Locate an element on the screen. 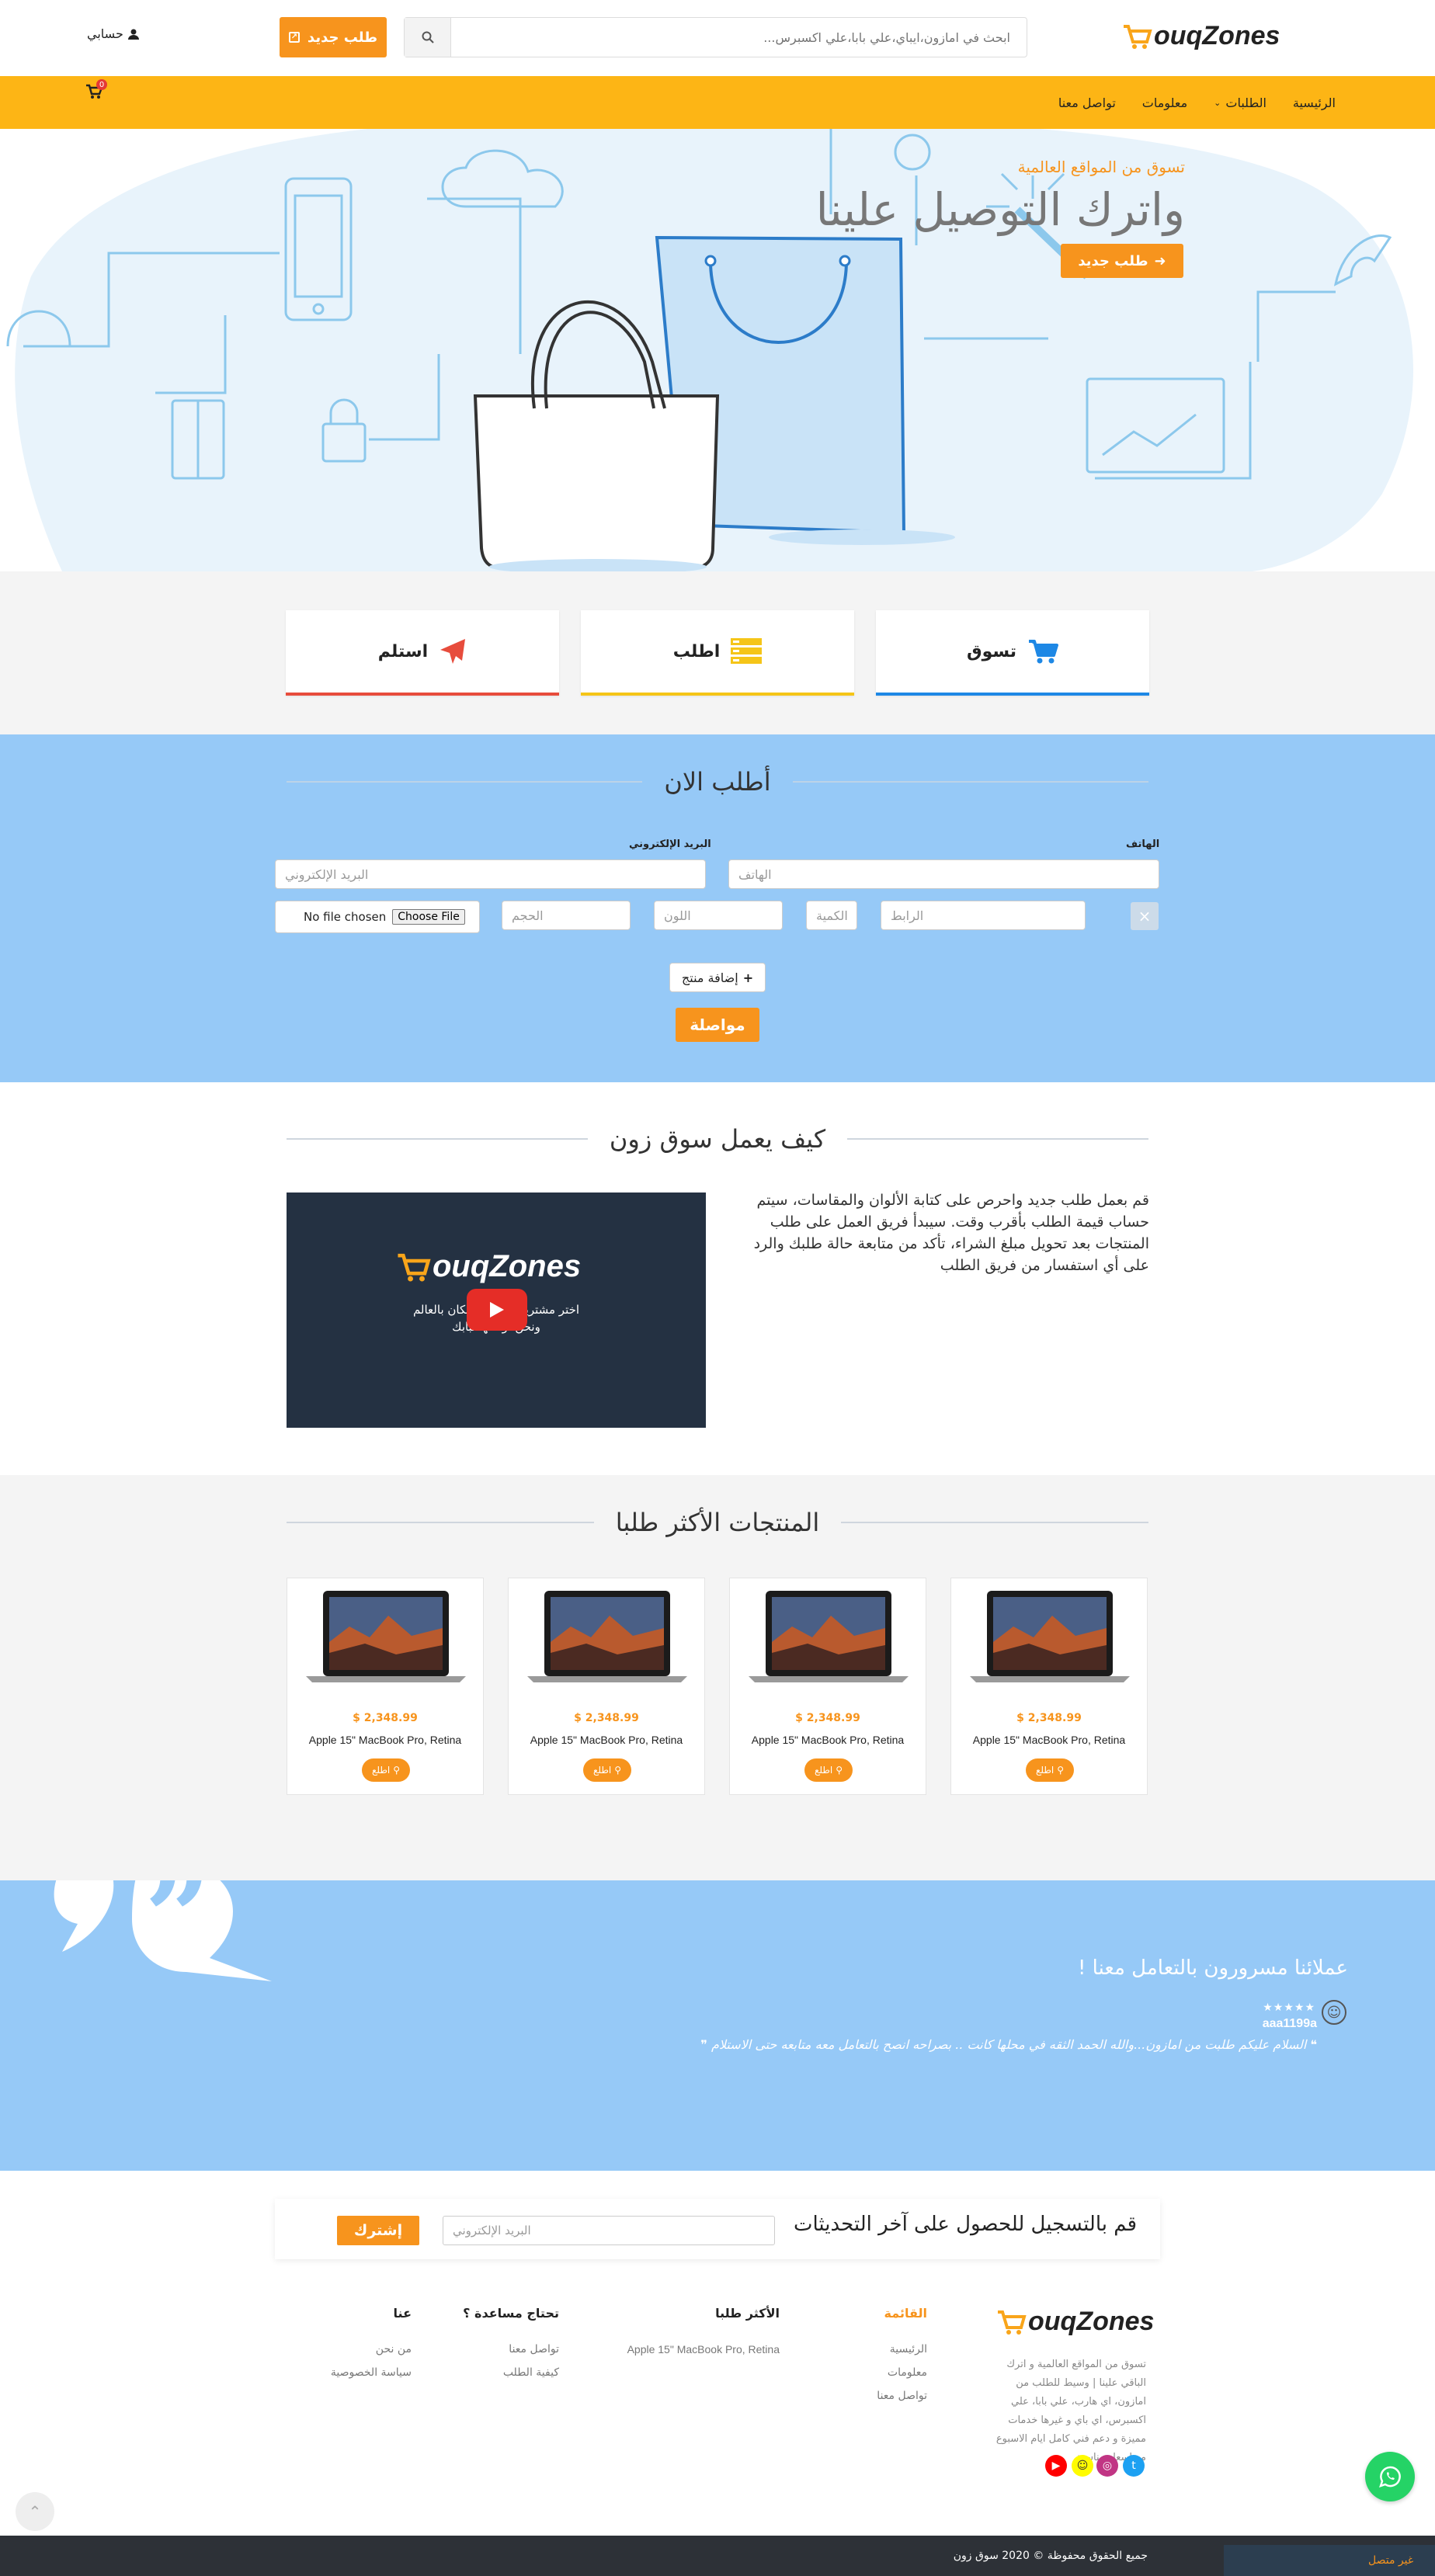 The height and width of the screenshot is (2576, 1435). footer-link-contact-us: تواصل معنا is located at coordinates (511, 2349).